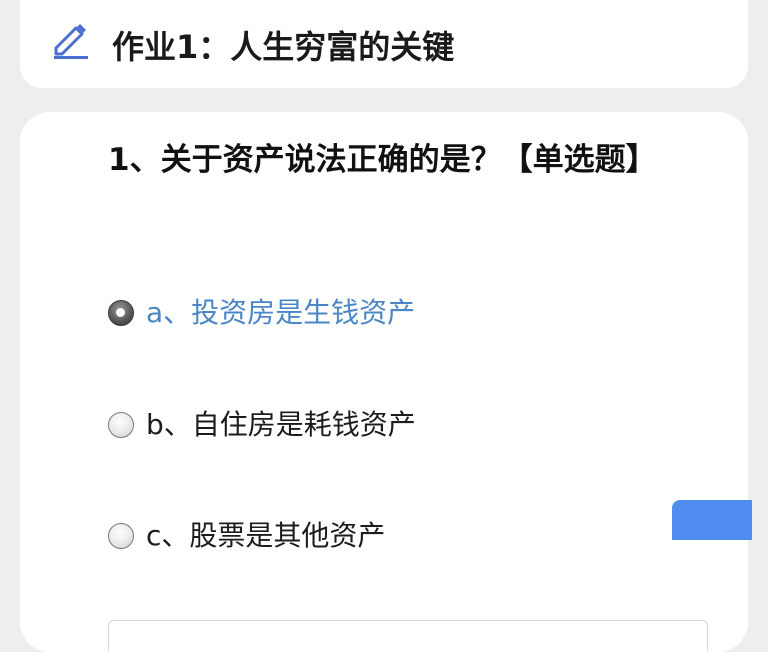  Describe the element at coordinates (382, 160) in the screenshot. I see `question-text: 1、关于资产说法正确的是？【单选题】` at that location.